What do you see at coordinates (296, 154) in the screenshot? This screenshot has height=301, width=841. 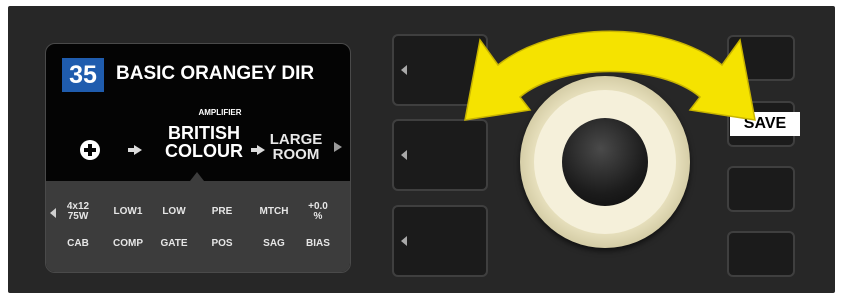 I see `cabinet-name-line2: ROOM` at bounding box center [296, 154].